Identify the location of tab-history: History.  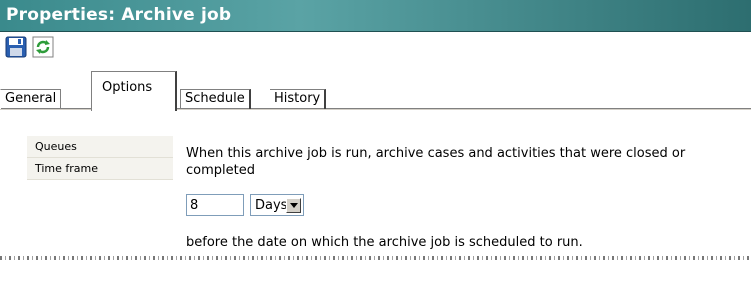
(298, 99).